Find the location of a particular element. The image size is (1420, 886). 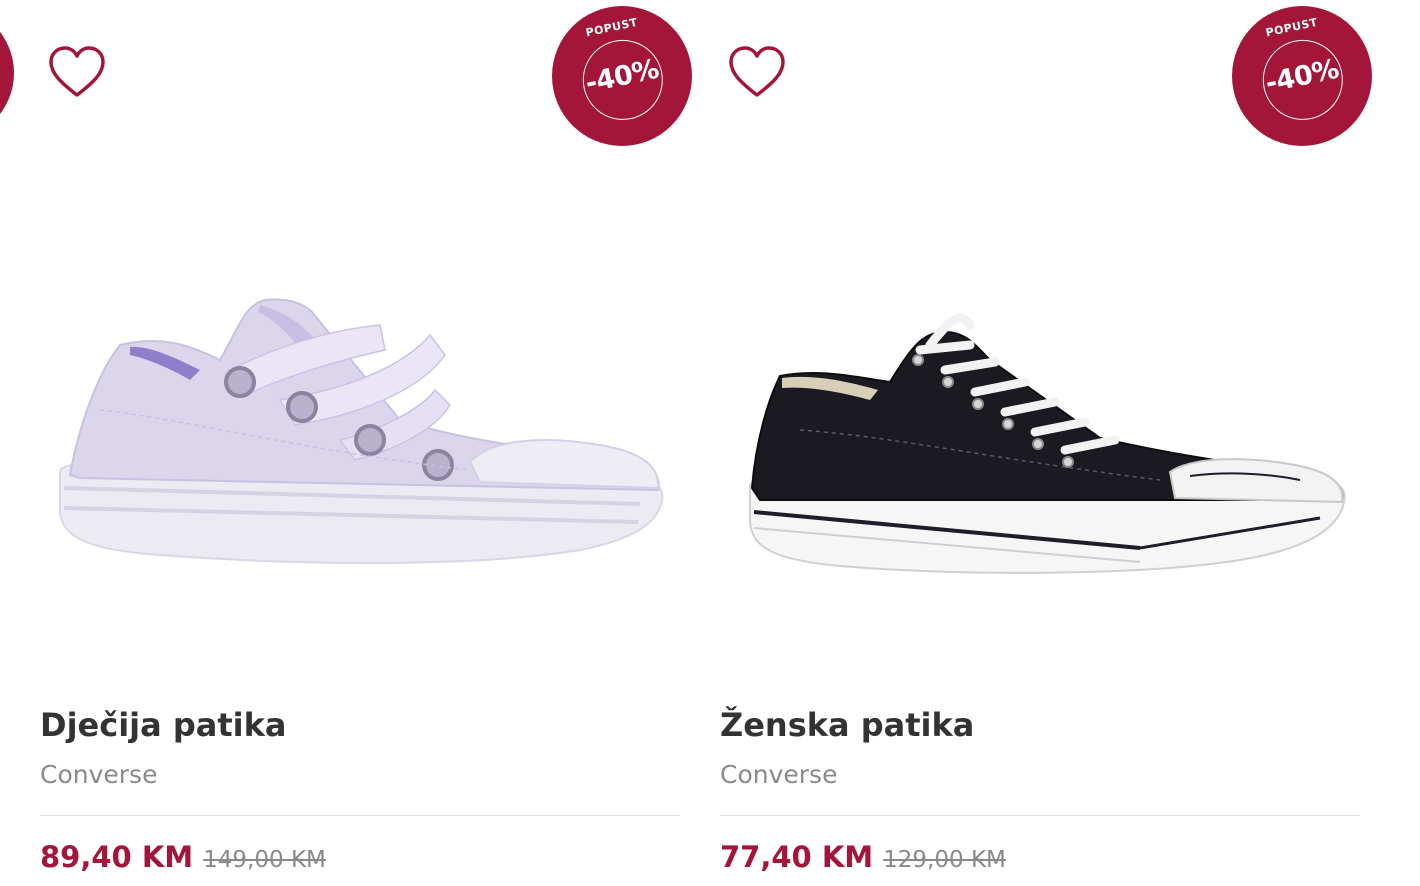

current-price: 77,40 KM is located at coordinates (797, 857).